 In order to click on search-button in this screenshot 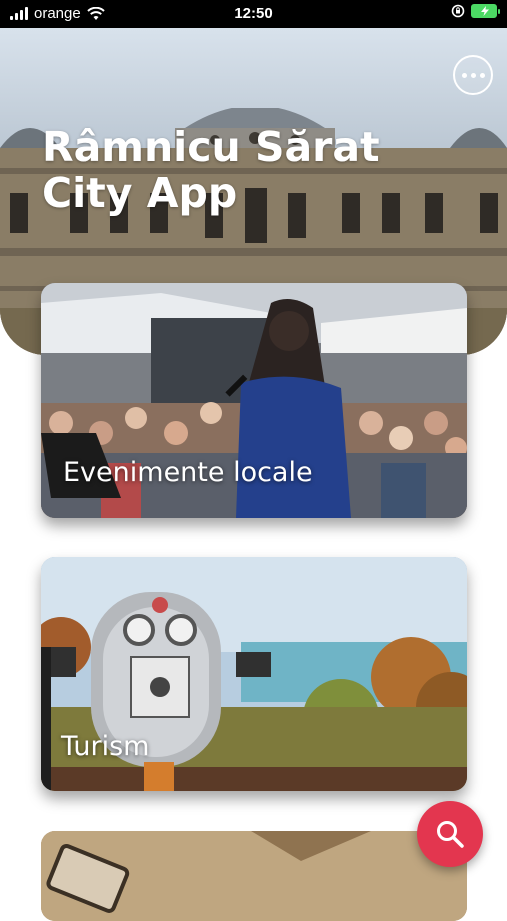, I will do `click(450, 834)`.